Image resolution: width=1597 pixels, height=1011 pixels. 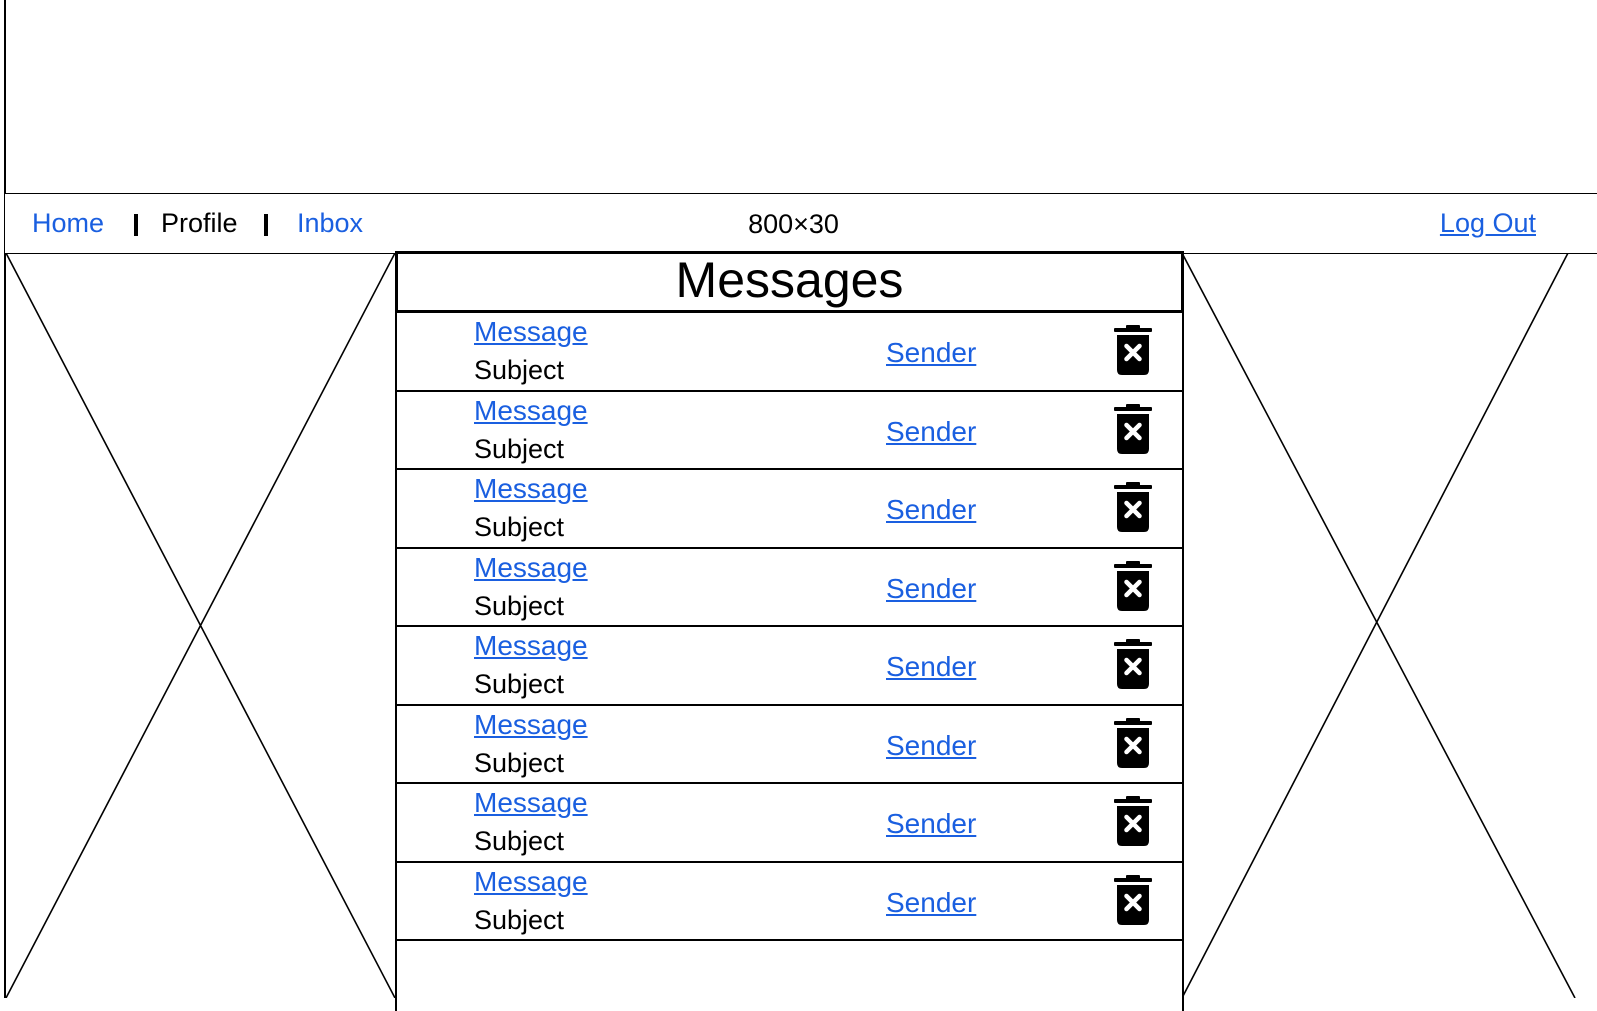 What do you see at coordinates (1488, 223) in the screenshot?
I see `logout-link: Log Out` at bounding box center [1488, 223].